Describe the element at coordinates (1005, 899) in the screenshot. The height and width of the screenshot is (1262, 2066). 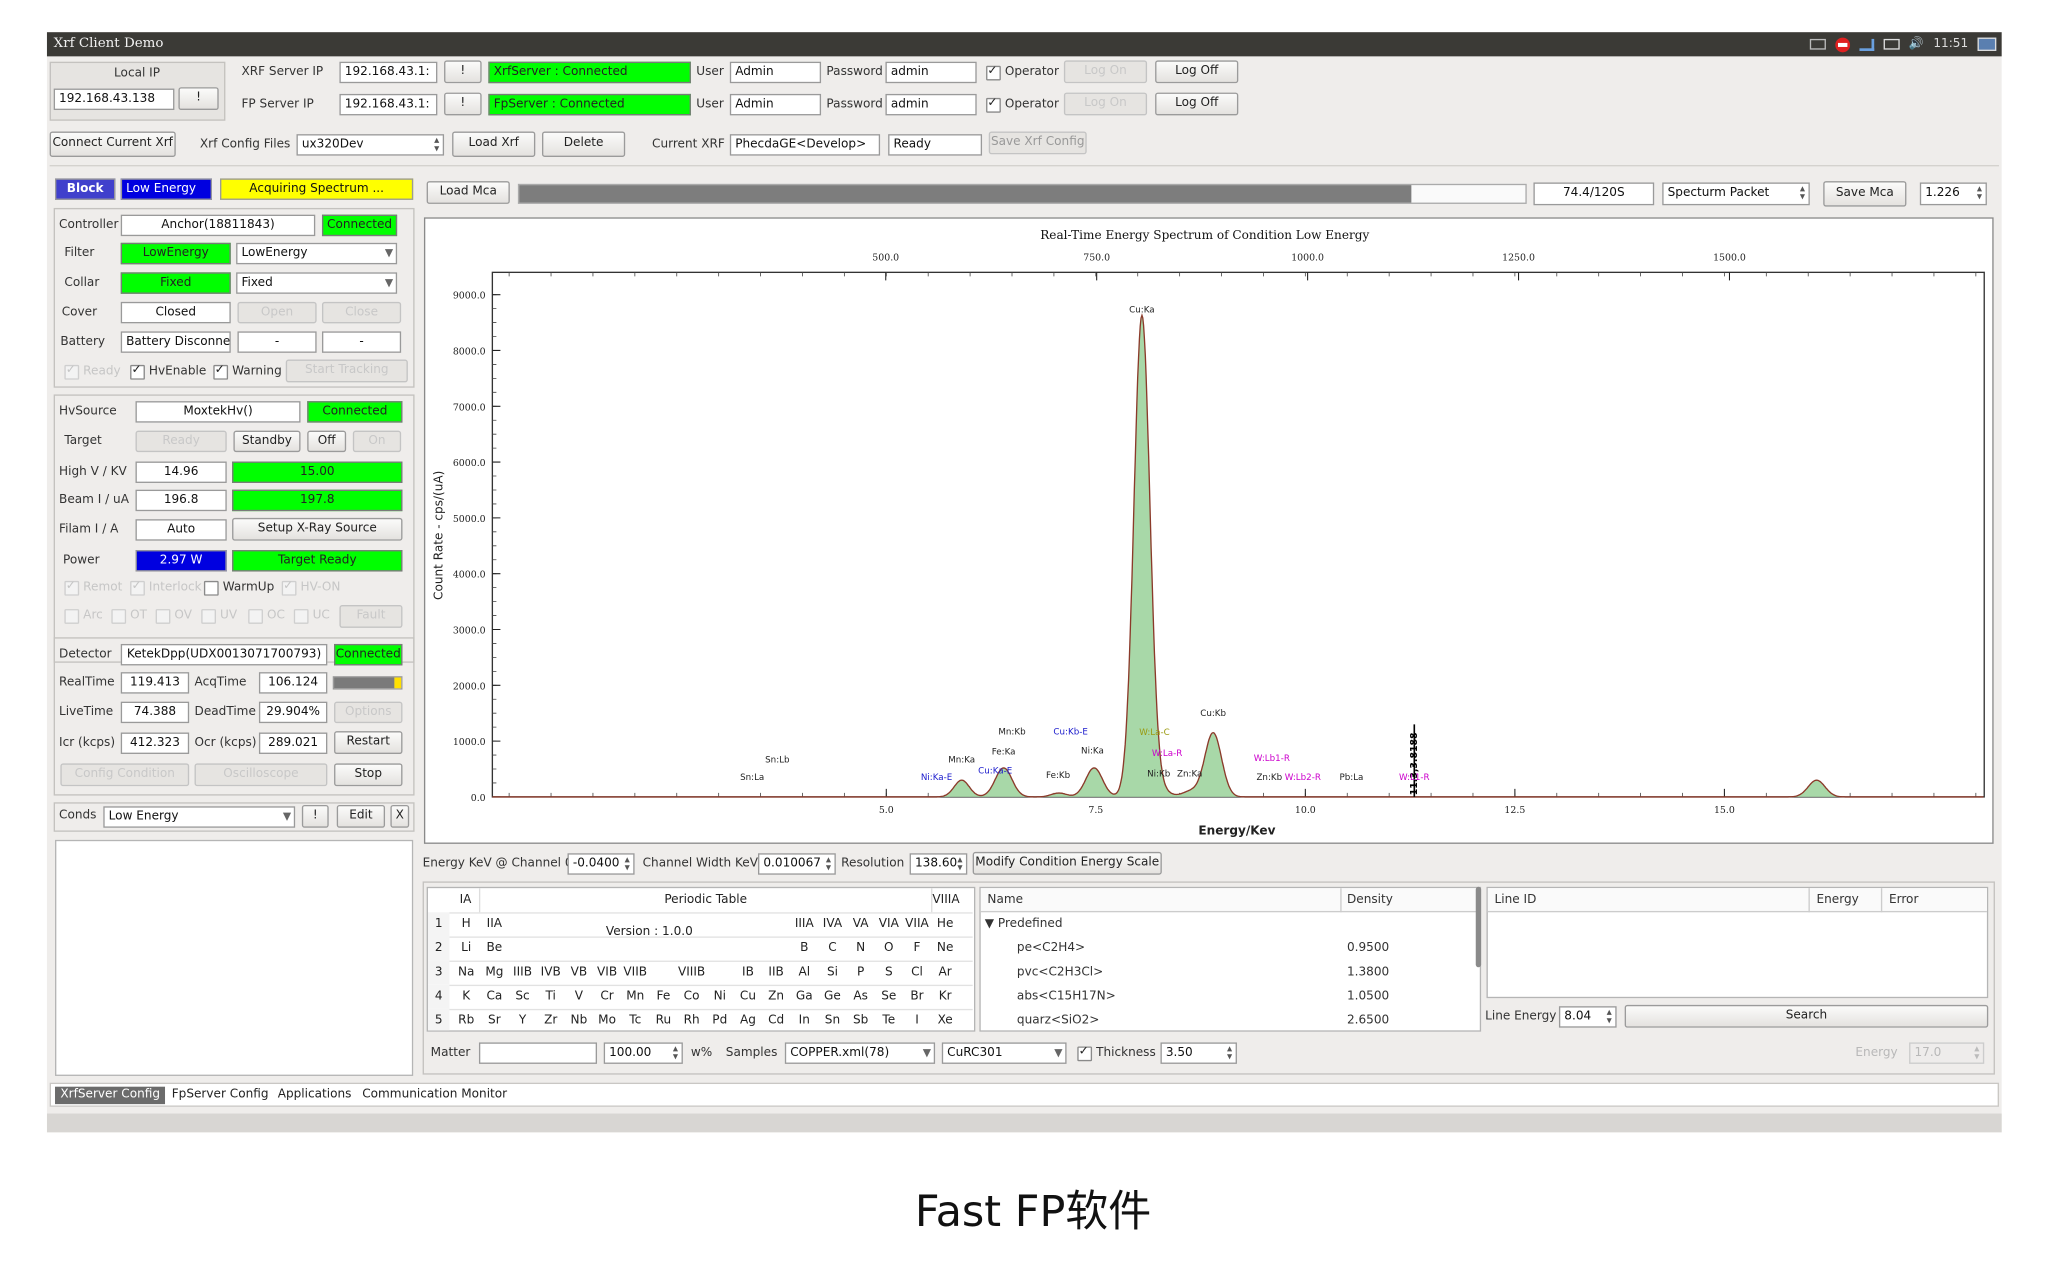
I see `materials-name-header: Name` at that location.